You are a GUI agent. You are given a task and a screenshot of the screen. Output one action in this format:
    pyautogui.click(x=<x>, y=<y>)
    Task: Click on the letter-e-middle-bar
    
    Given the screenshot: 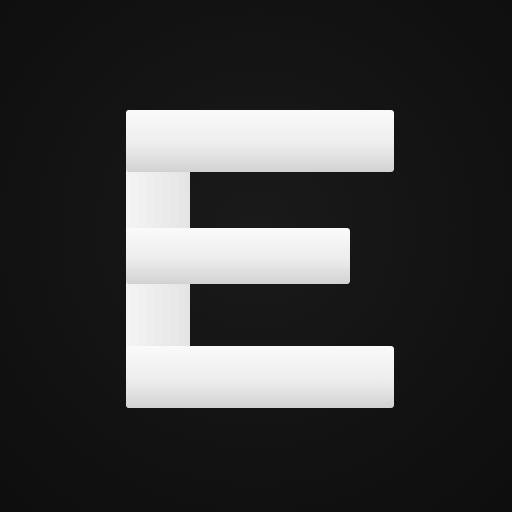 What is the action you would take?
    pyautogui.click(x=238, y=256)
    